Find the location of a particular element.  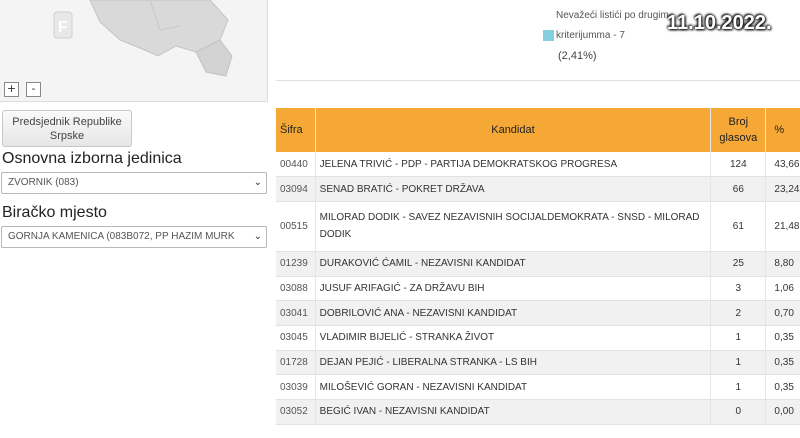

cell-percent: 0,00 is located at coordinates (782, 412).